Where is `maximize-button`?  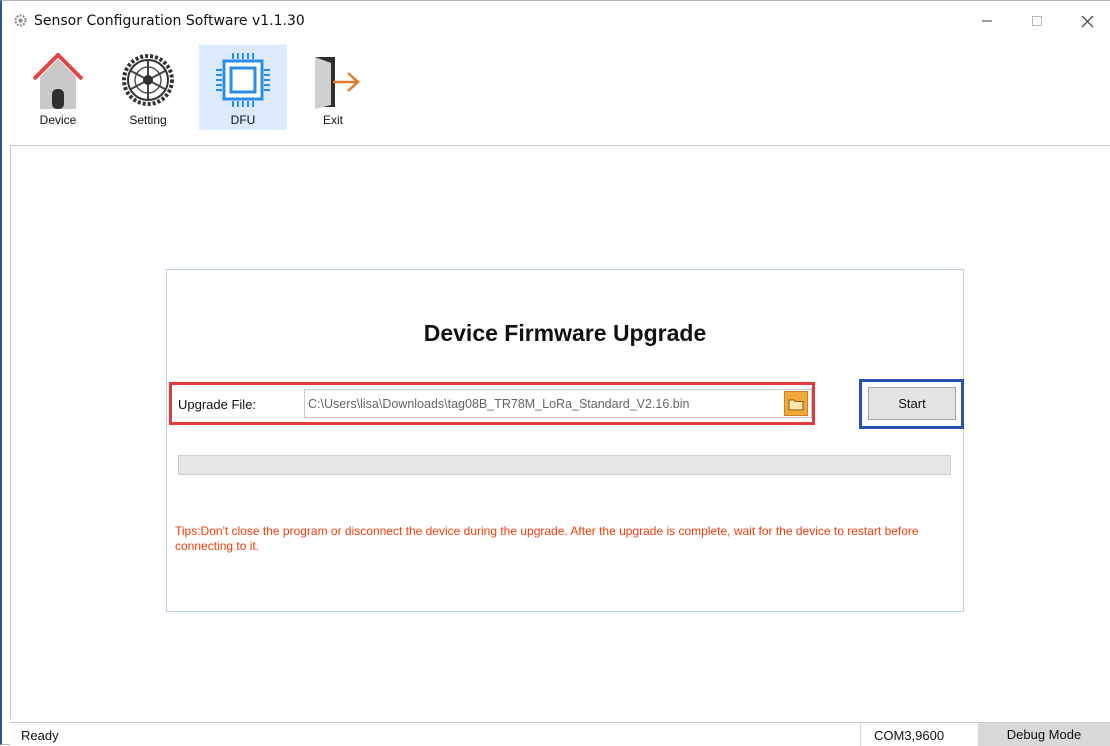
maximize-button is located at coordinates (1037, 21).